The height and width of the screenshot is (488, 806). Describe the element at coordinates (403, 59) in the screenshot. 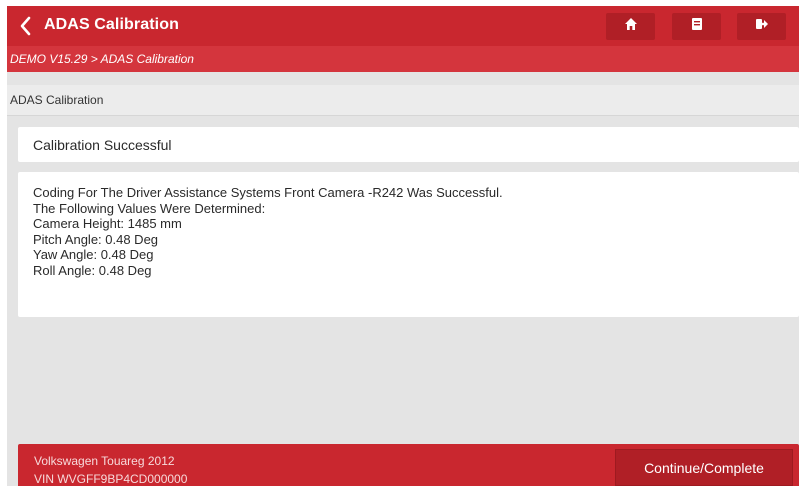

I see `breadcrumb-bar: DEMO V15.29 > ADAS Calibration` at that location.